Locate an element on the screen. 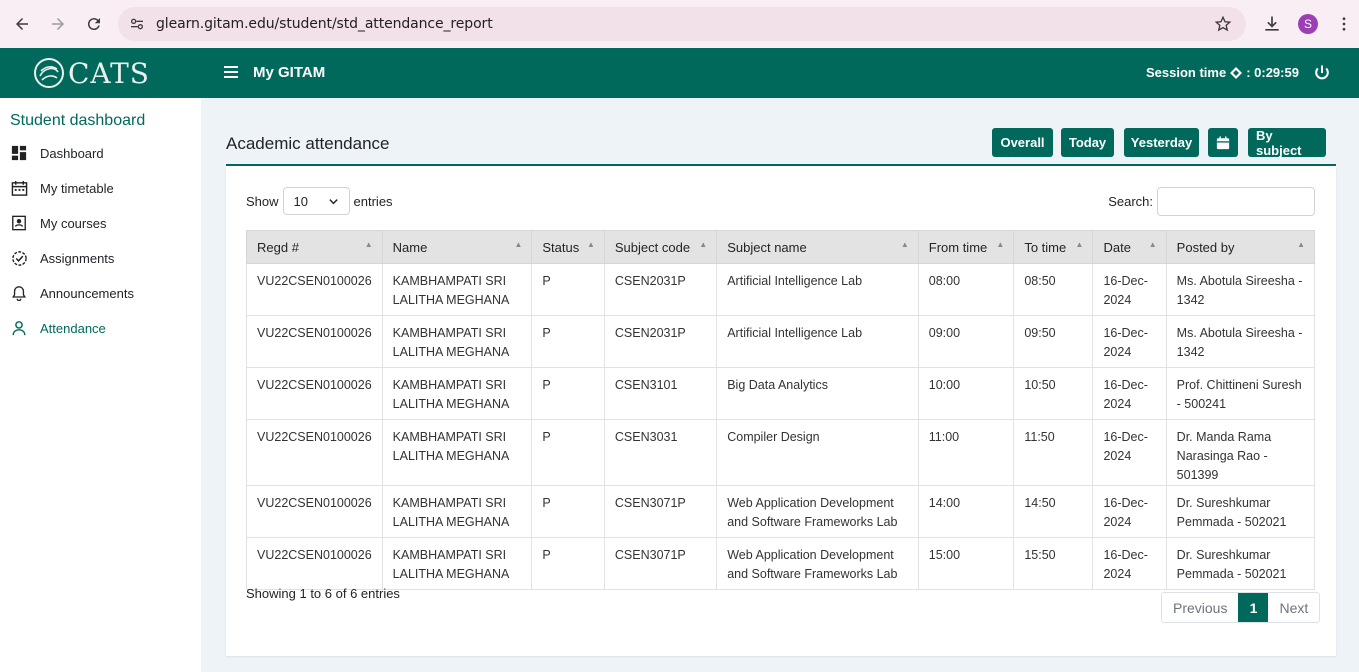 The image size is (1359, 672). today-button: Today is located at coordinates (1087, 142).